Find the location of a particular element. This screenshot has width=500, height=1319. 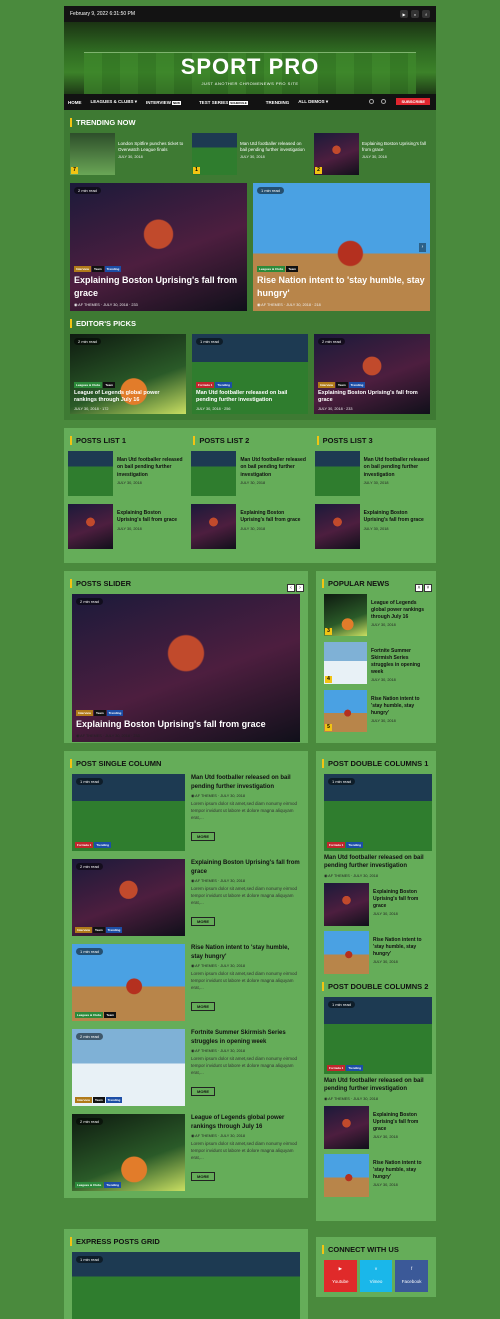

next-arrow-icon: › is located at coordinates (422, 247).